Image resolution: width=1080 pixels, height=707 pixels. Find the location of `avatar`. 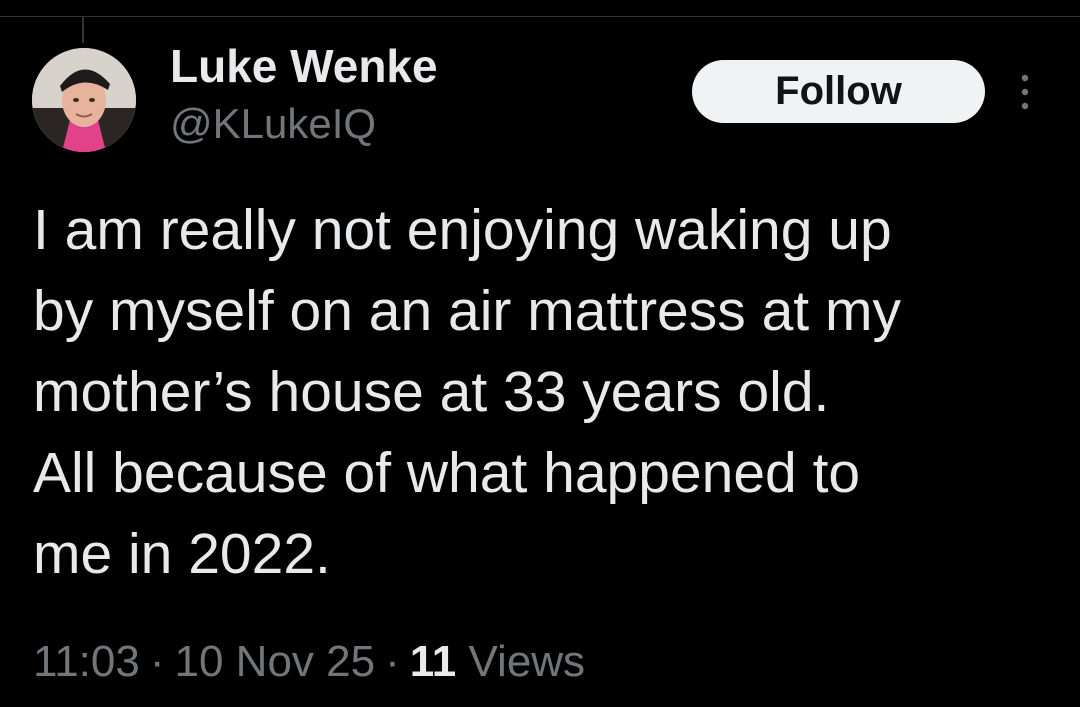

avatar is located at coordinates (84, 100).